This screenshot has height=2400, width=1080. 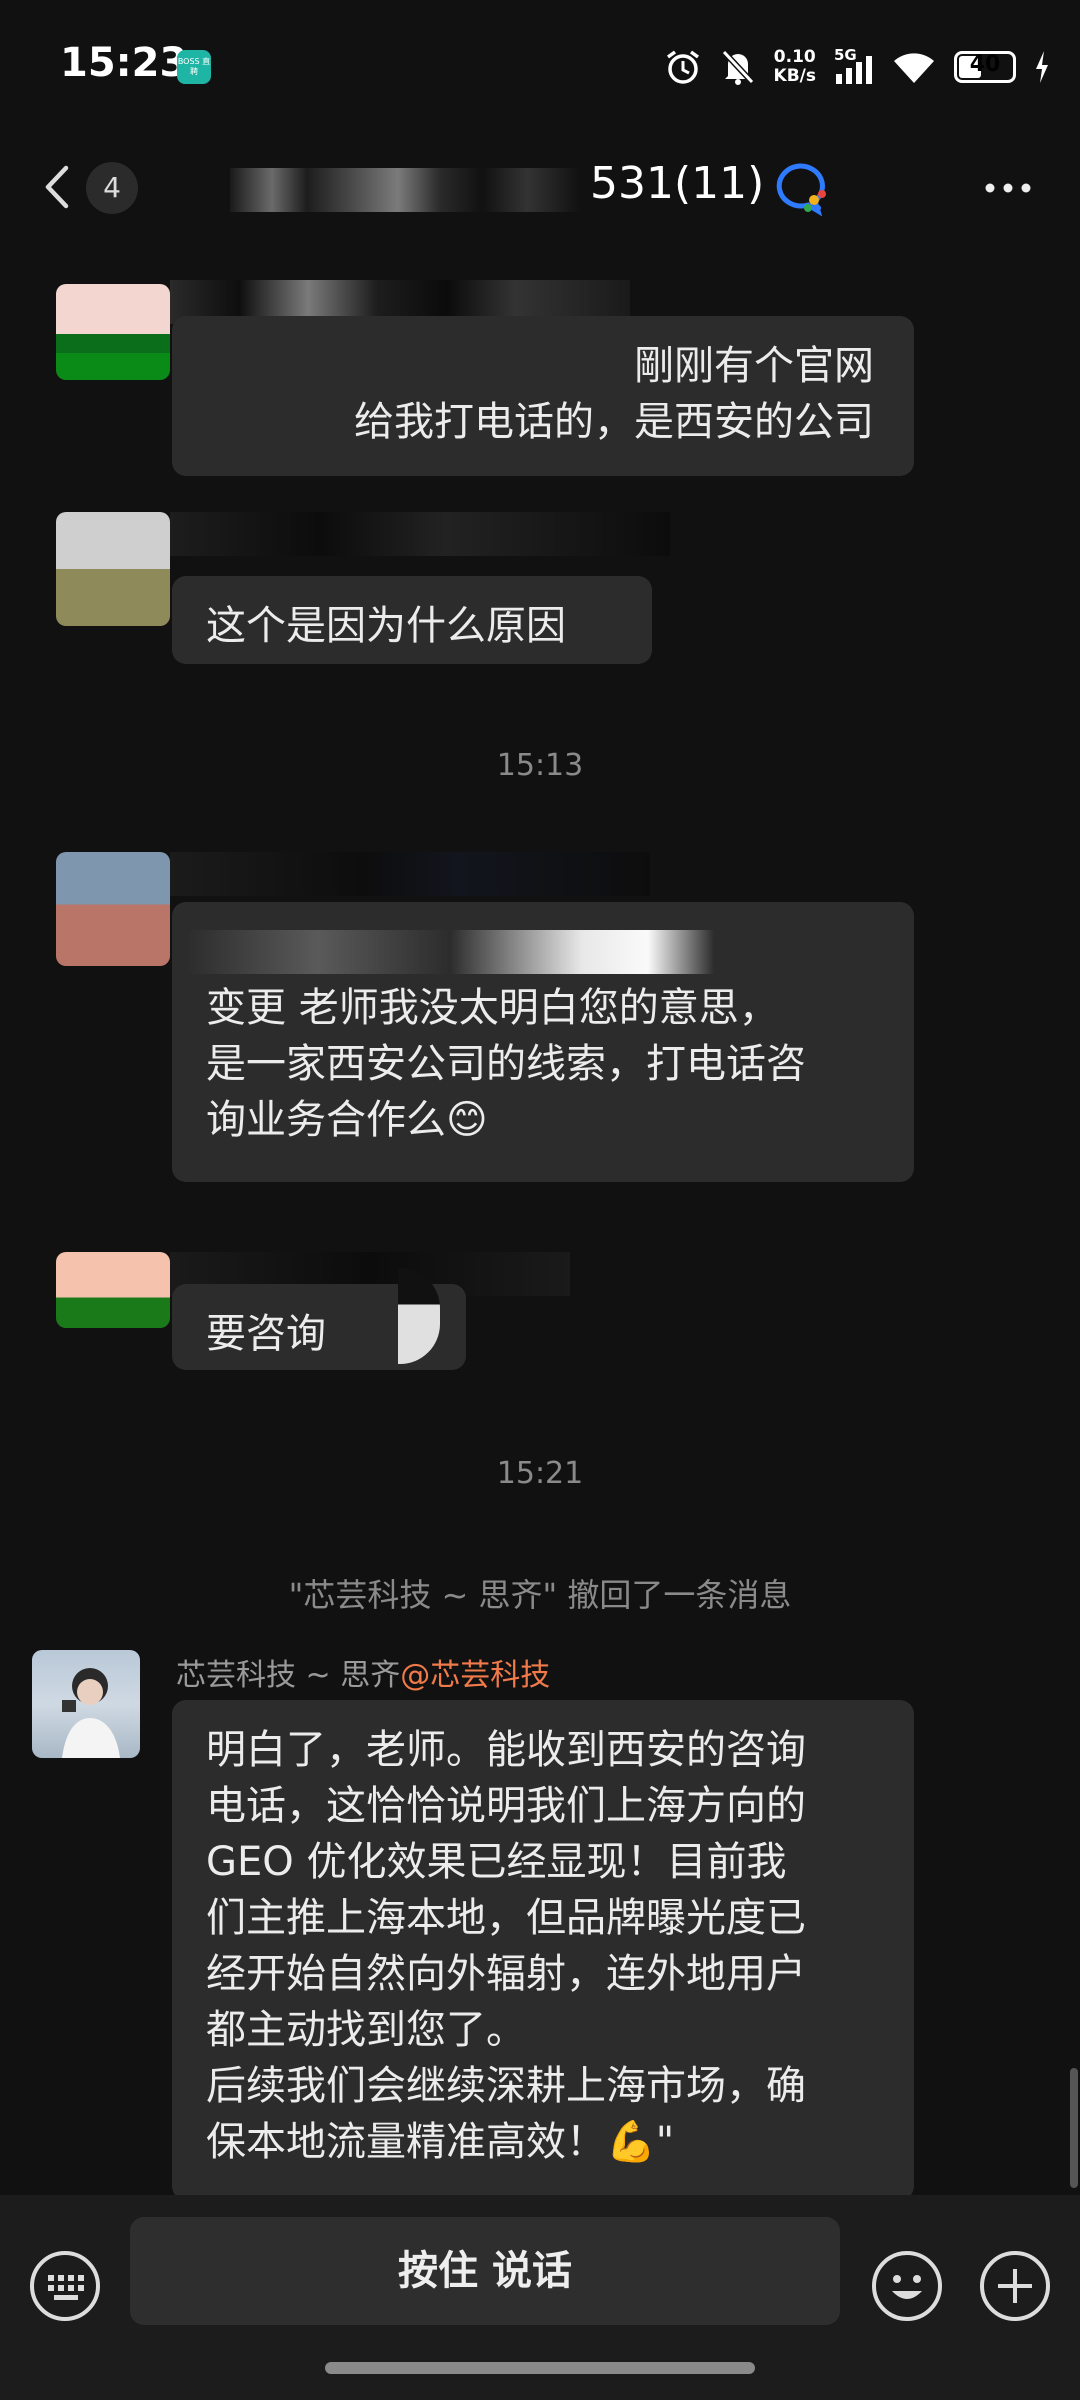 I want to click on system-icons: 0.10 KB/s 5G 40, so click(x=857, y=67).